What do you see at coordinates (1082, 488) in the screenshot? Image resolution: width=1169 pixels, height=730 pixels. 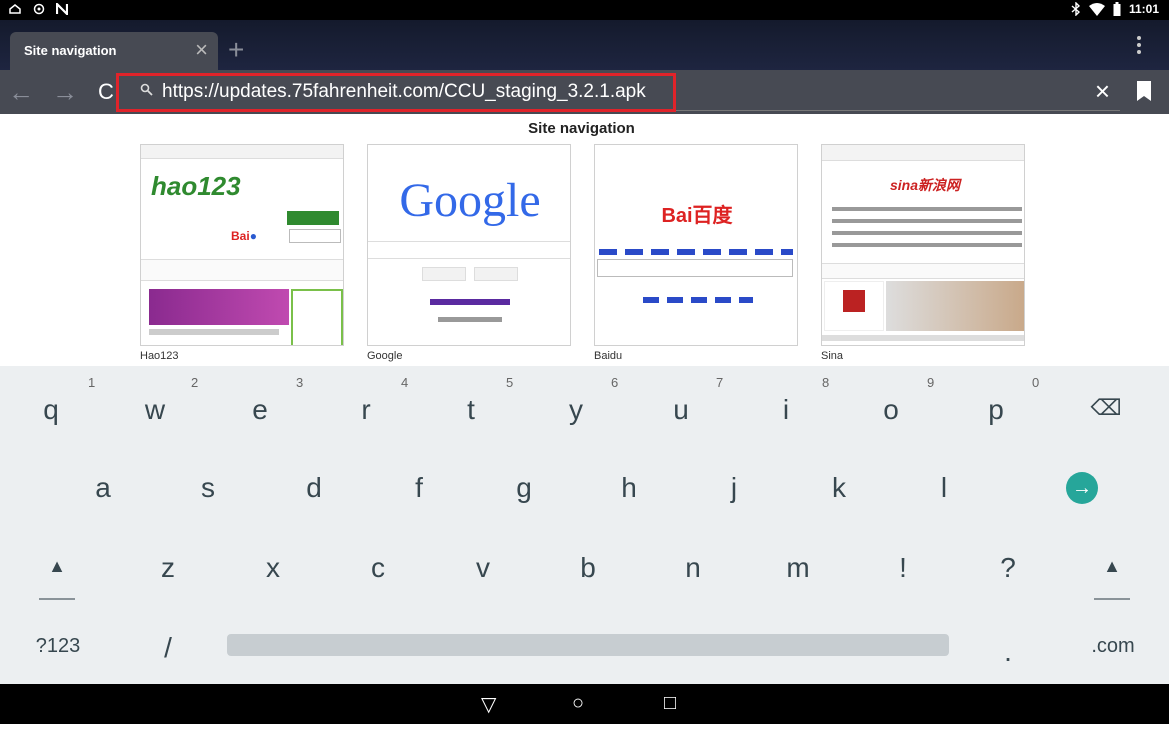 I see `enter-key-icon: →` at bounding box center [1082, 488].